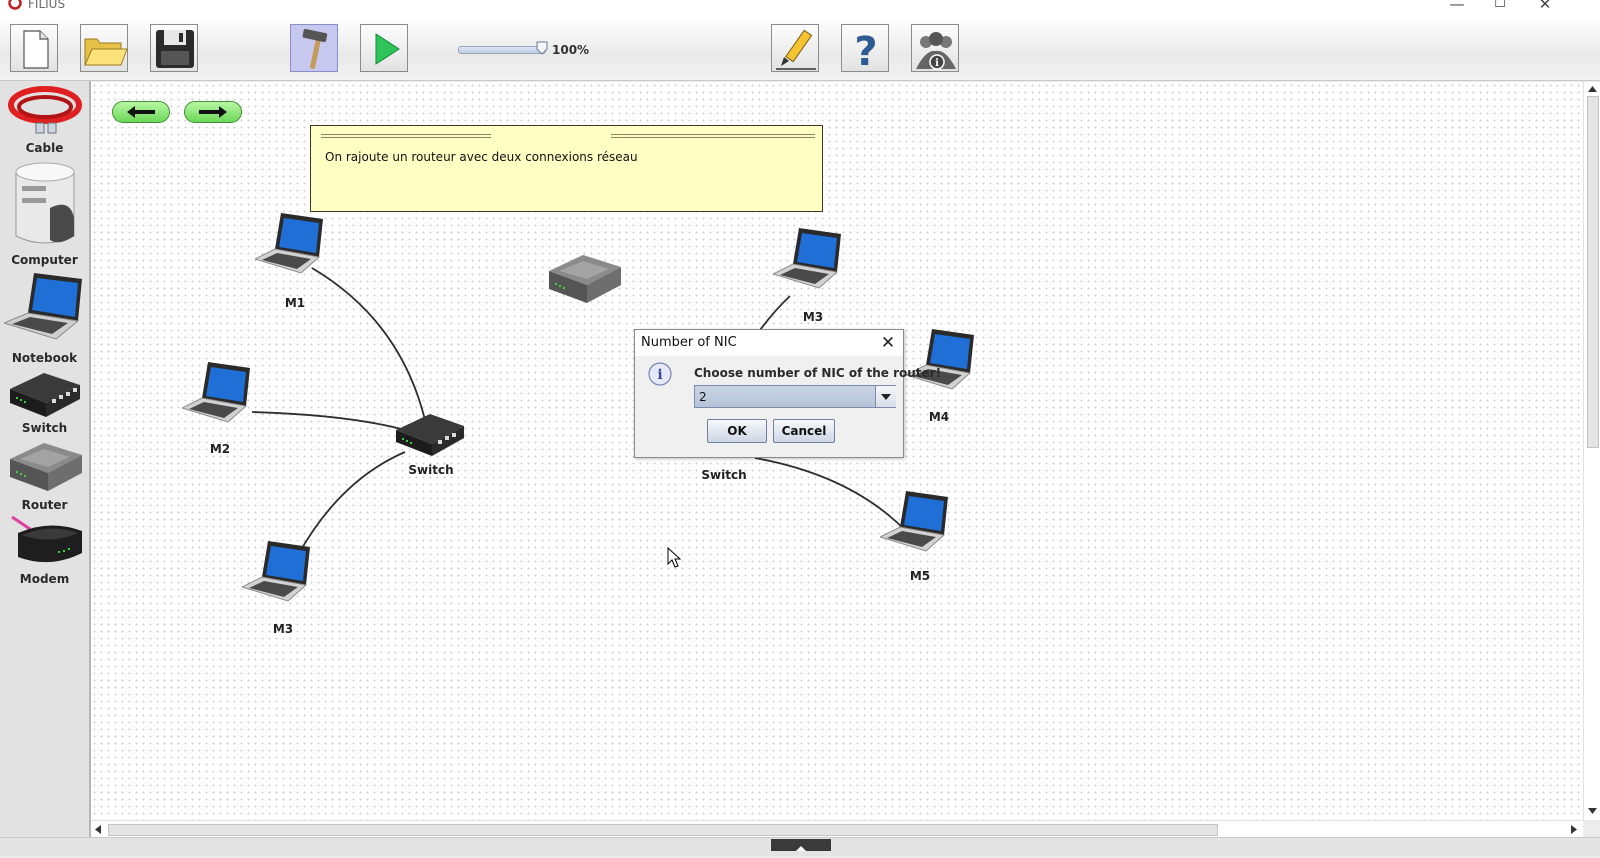  I want to click on horizontal-scroll-thumb, so click(663, 830).